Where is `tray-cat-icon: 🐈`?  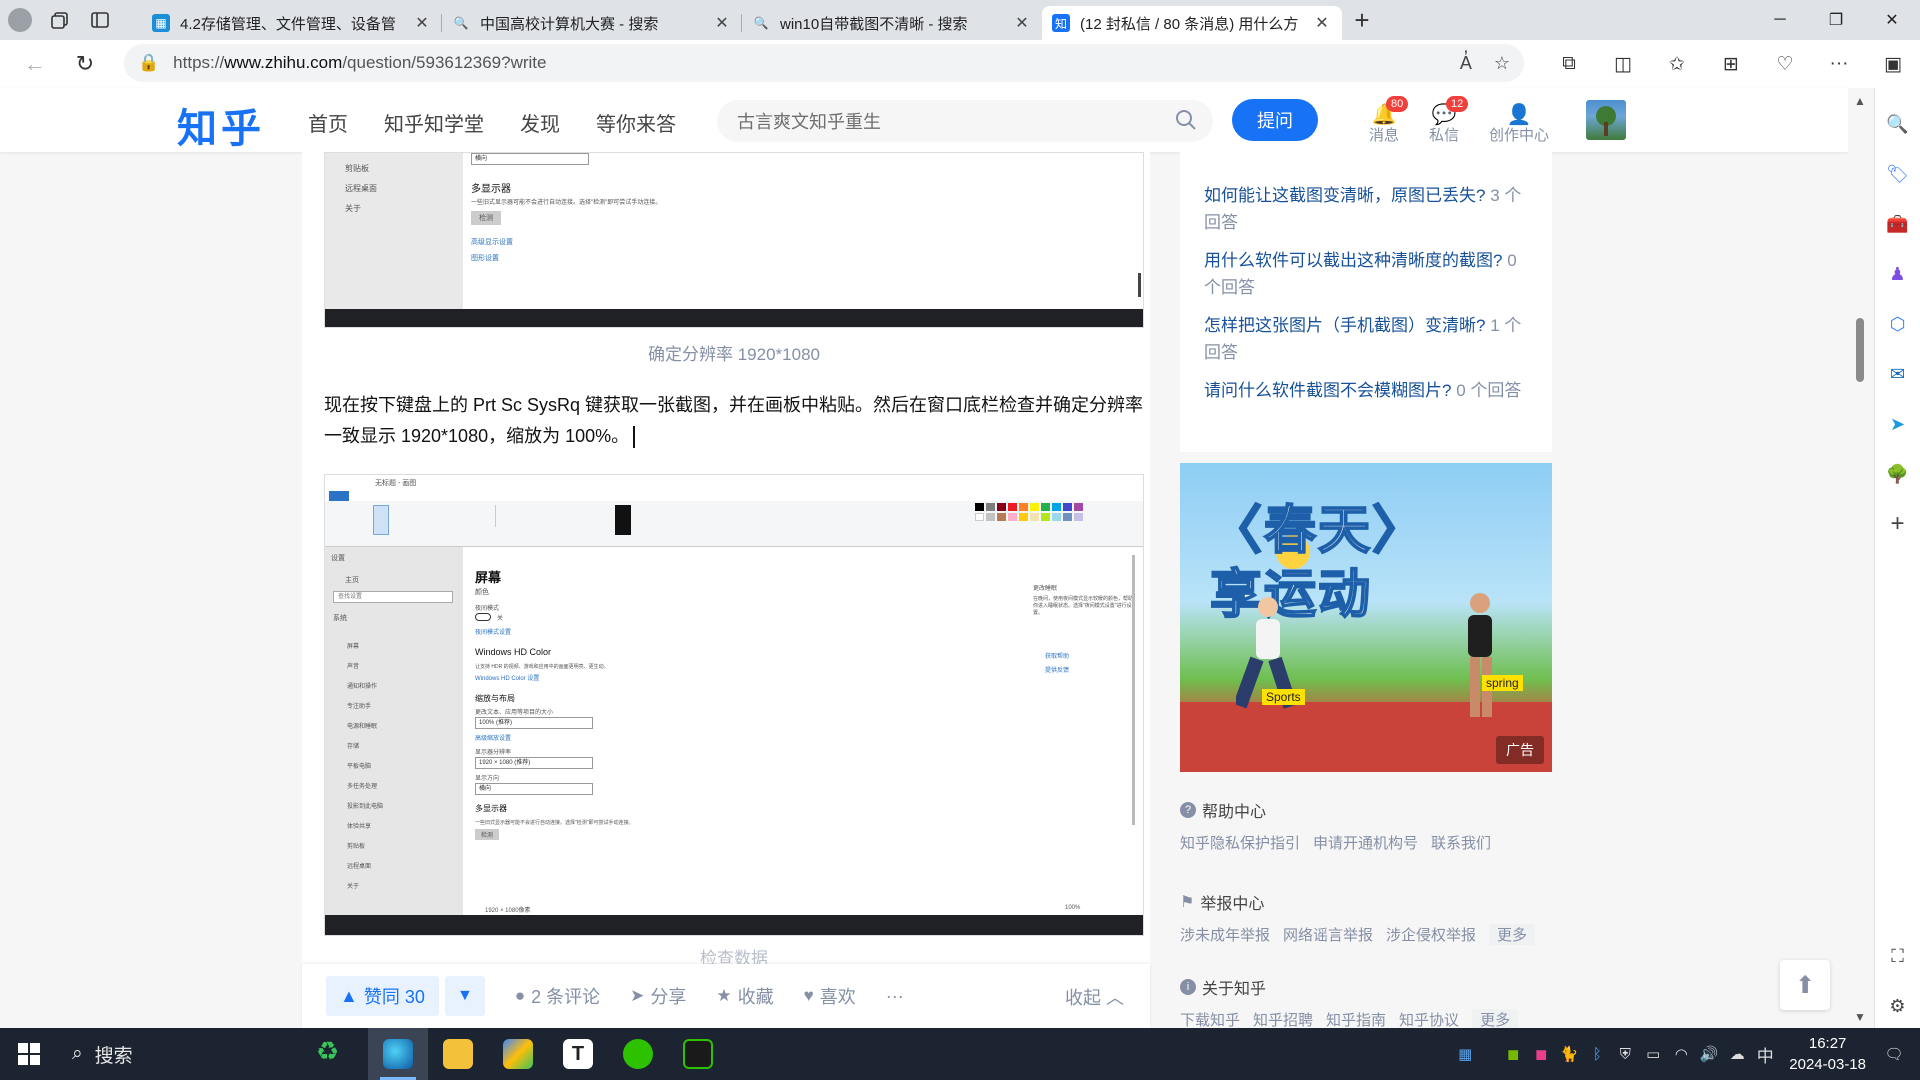 tray-cat-icon: 🐈 is located at coordinates (1569, 1054).